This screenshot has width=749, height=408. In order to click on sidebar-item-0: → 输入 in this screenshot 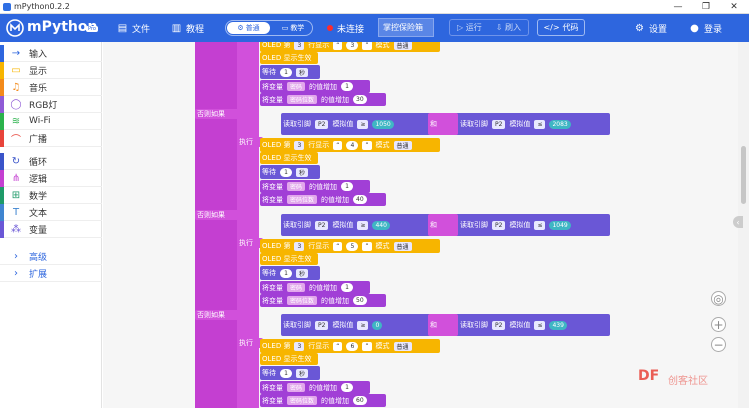, I will do `click(51, 53)`.